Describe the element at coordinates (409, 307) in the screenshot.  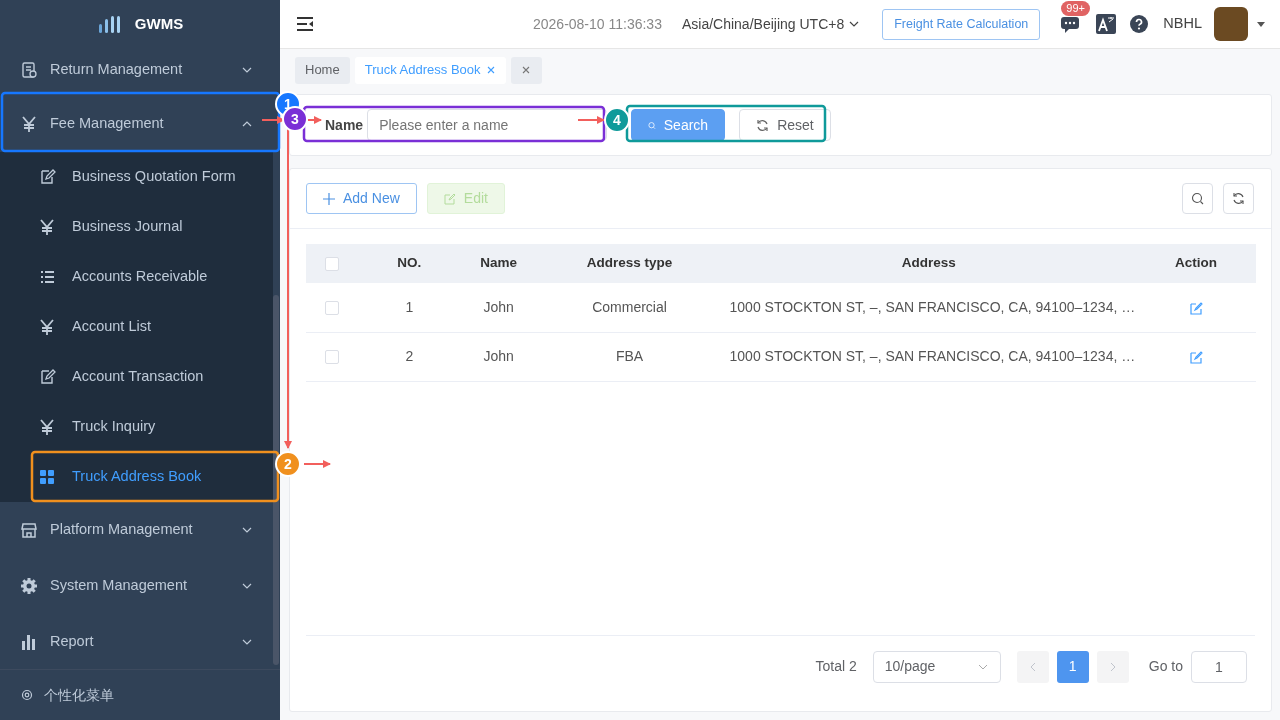
I see `table-cell: 1` at that location.